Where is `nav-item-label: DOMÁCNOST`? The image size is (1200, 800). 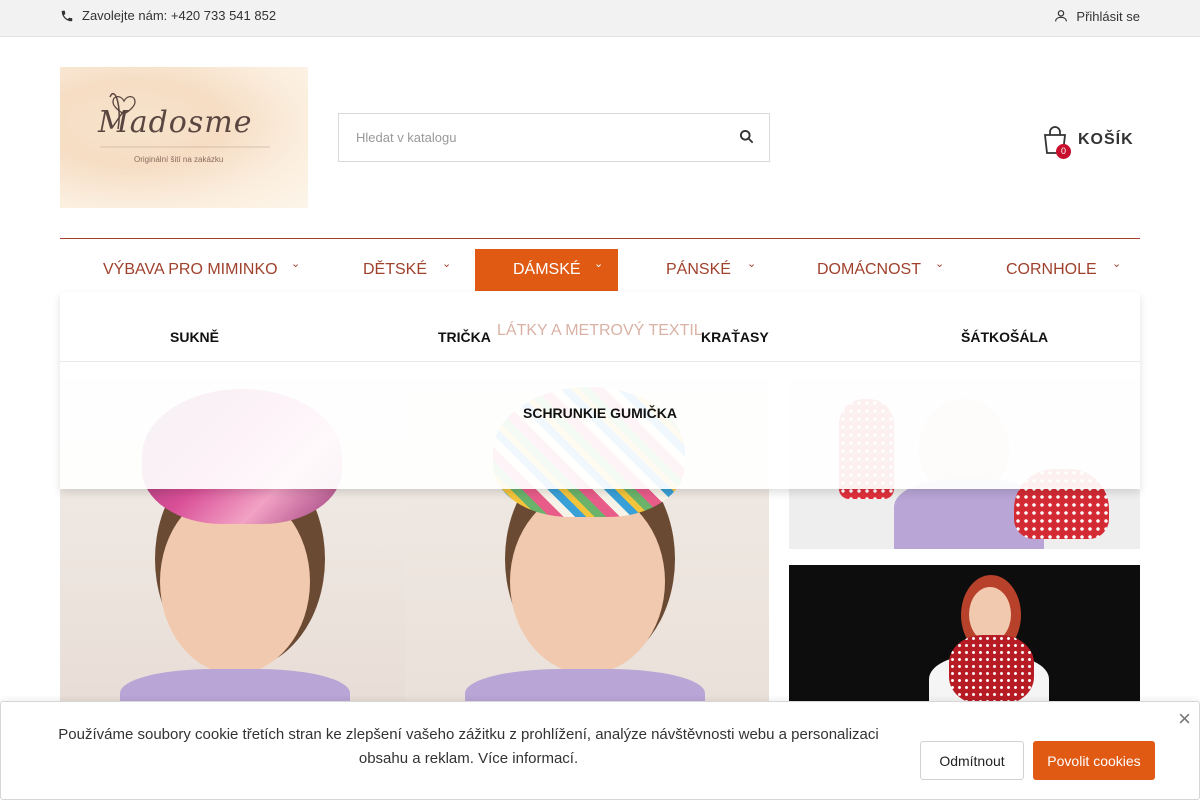 nav-item-label: DOMÁCNOST is located at coordinates (869, 269).